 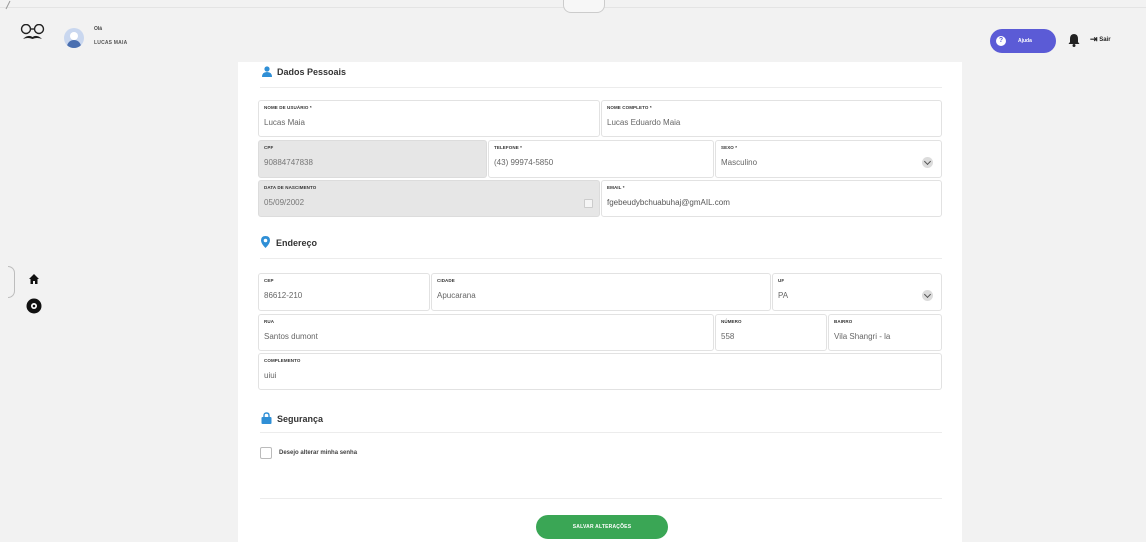 What do you see at coordinates (588, 203) in the screenshot?
I see `calendar-icon` at bounding box center [588, 203].